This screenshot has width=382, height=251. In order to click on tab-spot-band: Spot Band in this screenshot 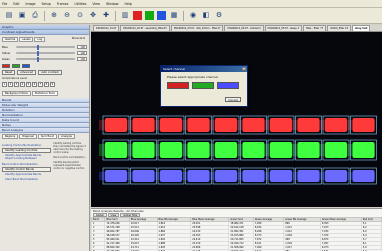, I will do `click(47, 136)`.